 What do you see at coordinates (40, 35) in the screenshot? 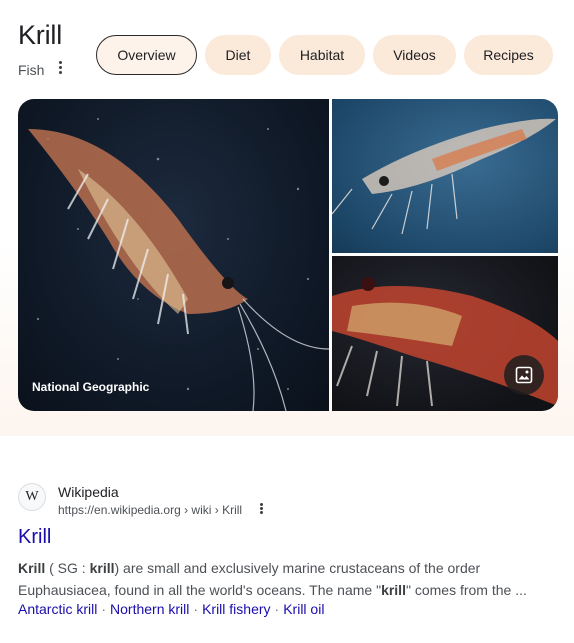
I see `entity-title: Krill` at bounding box center [40, 35].